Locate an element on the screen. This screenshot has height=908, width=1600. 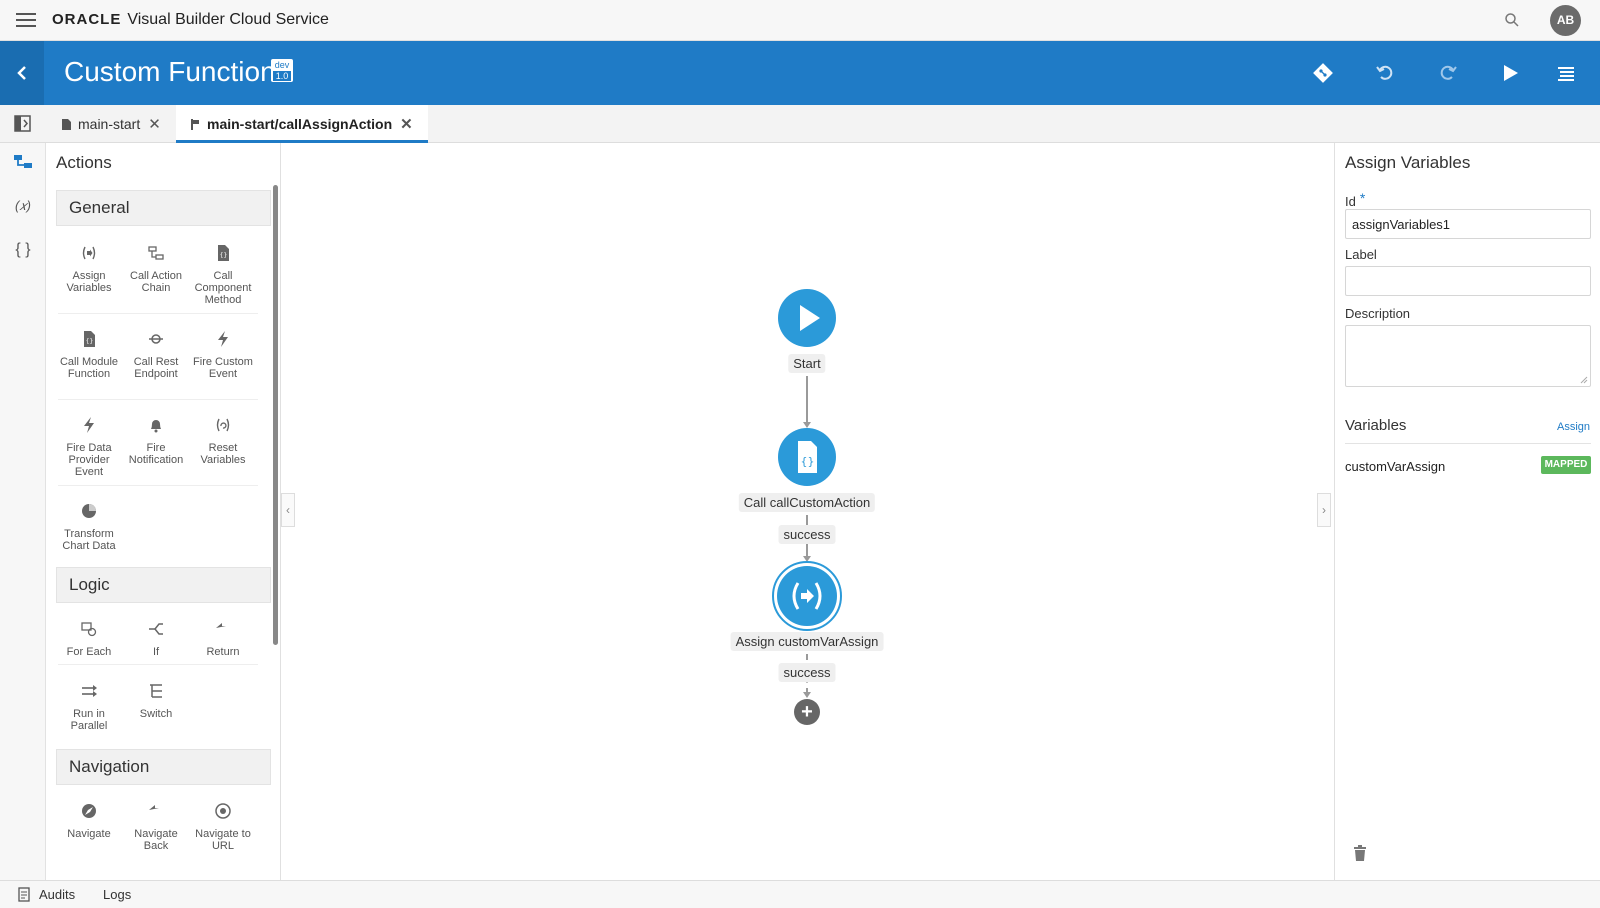
palette-return: Return is located at coordinates (223, 639).